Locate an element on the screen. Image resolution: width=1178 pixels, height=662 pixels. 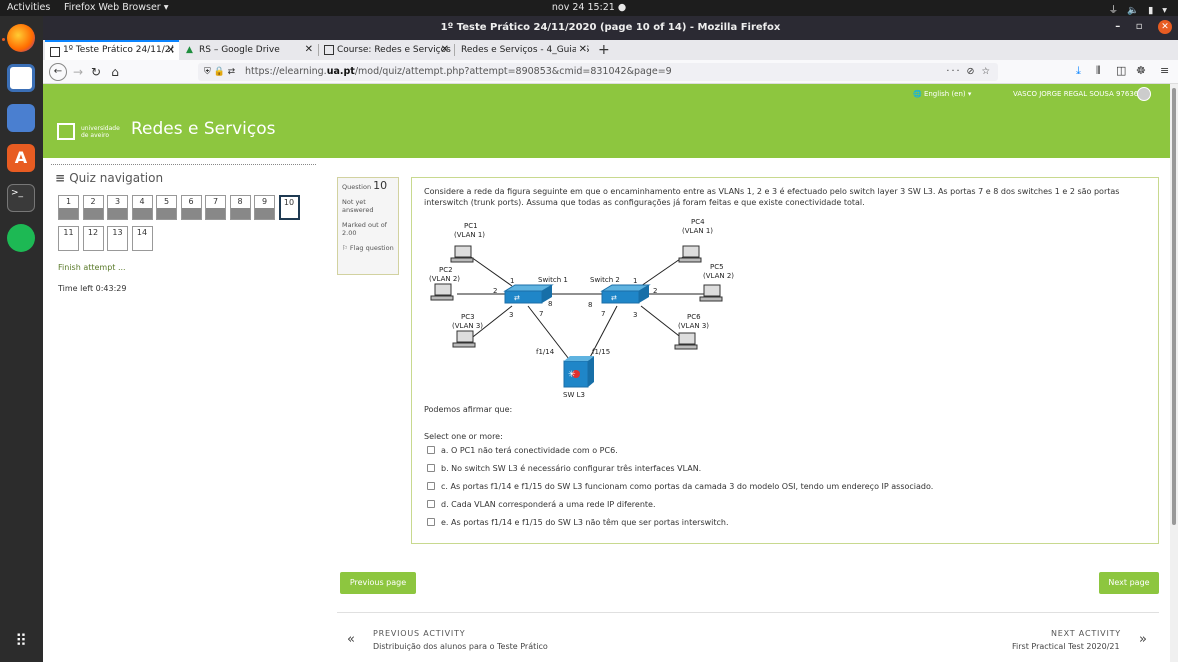
divider is located at coordinates (748, 612).